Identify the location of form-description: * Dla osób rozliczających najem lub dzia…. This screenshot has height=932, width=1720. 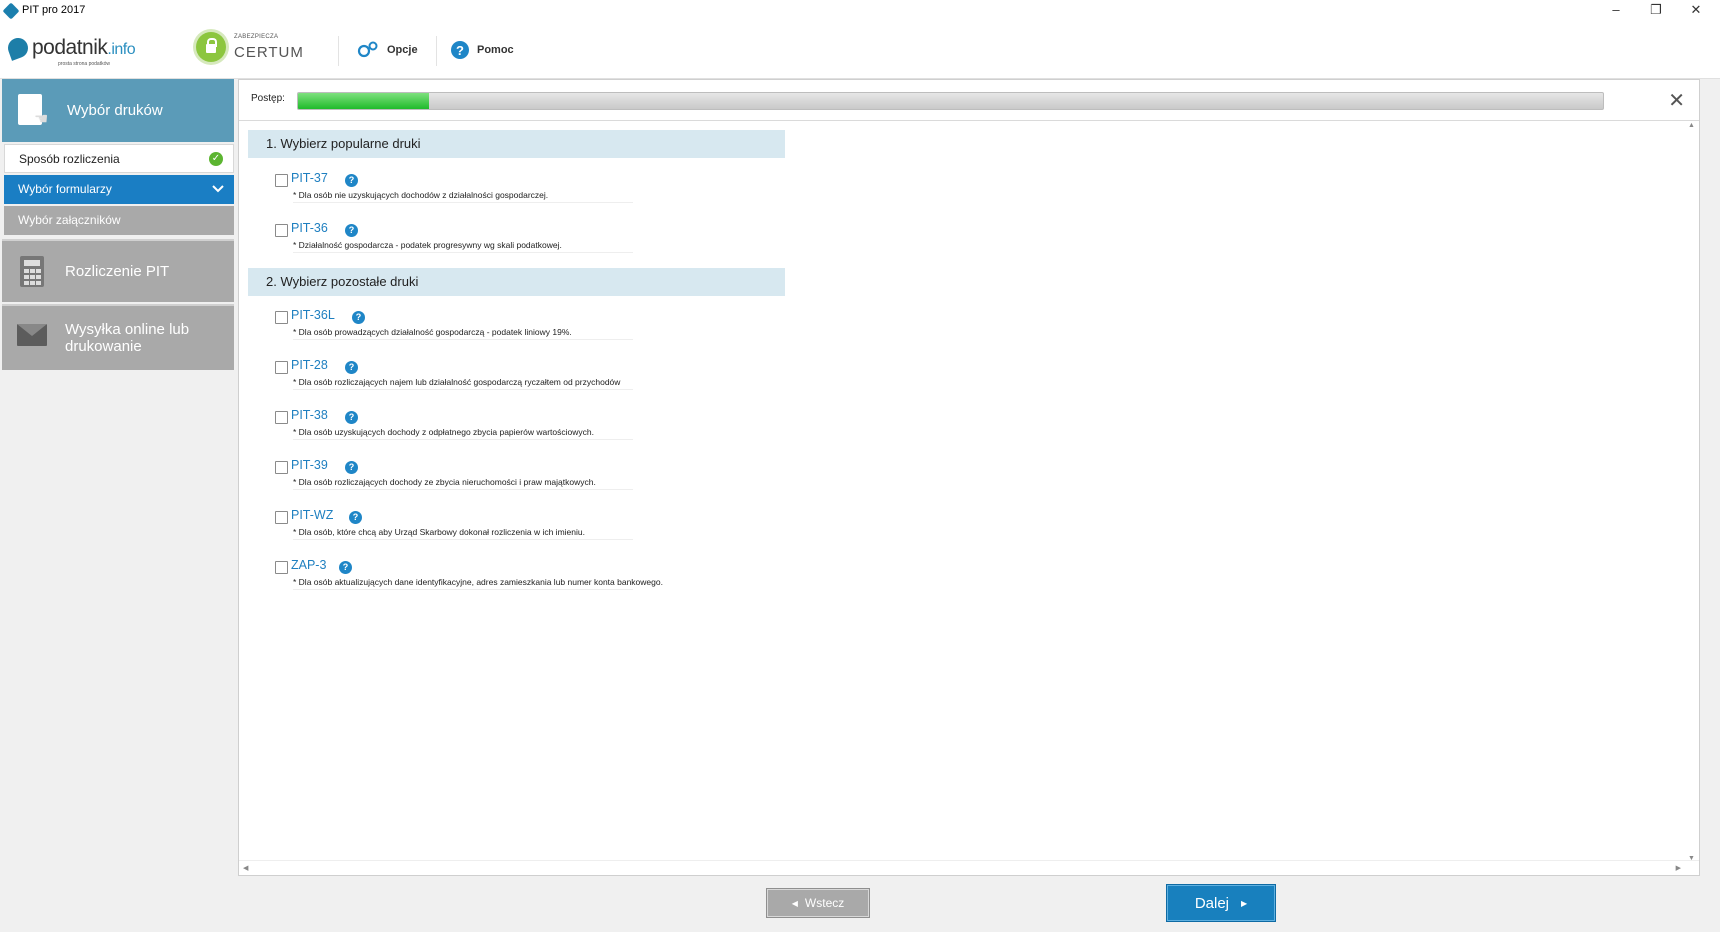
(457, 382).